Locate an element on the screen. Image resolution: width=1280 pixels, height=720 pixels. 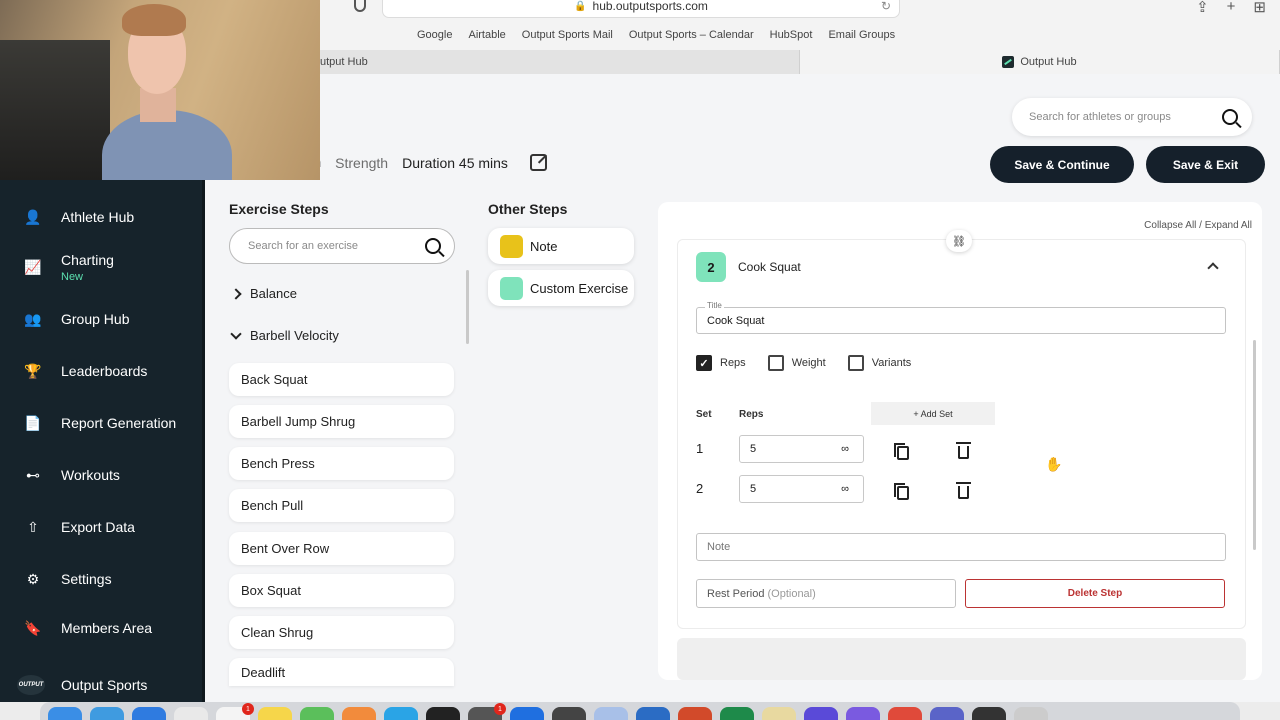
sidebar-item-label: Workouts is located at coordinates (90, 475).